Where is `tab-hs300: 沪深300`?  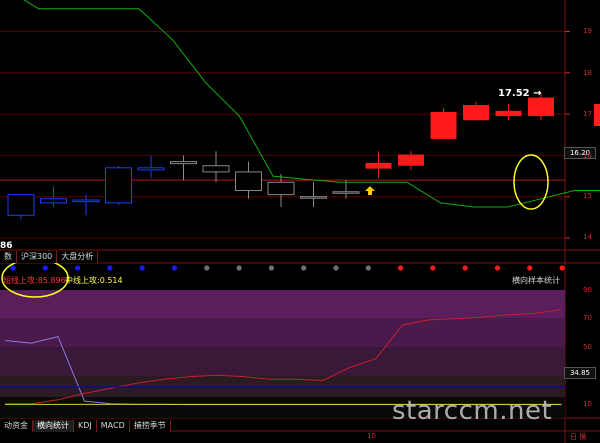 tab-hs300: 沪深300 is located at coordinates (37, 257).